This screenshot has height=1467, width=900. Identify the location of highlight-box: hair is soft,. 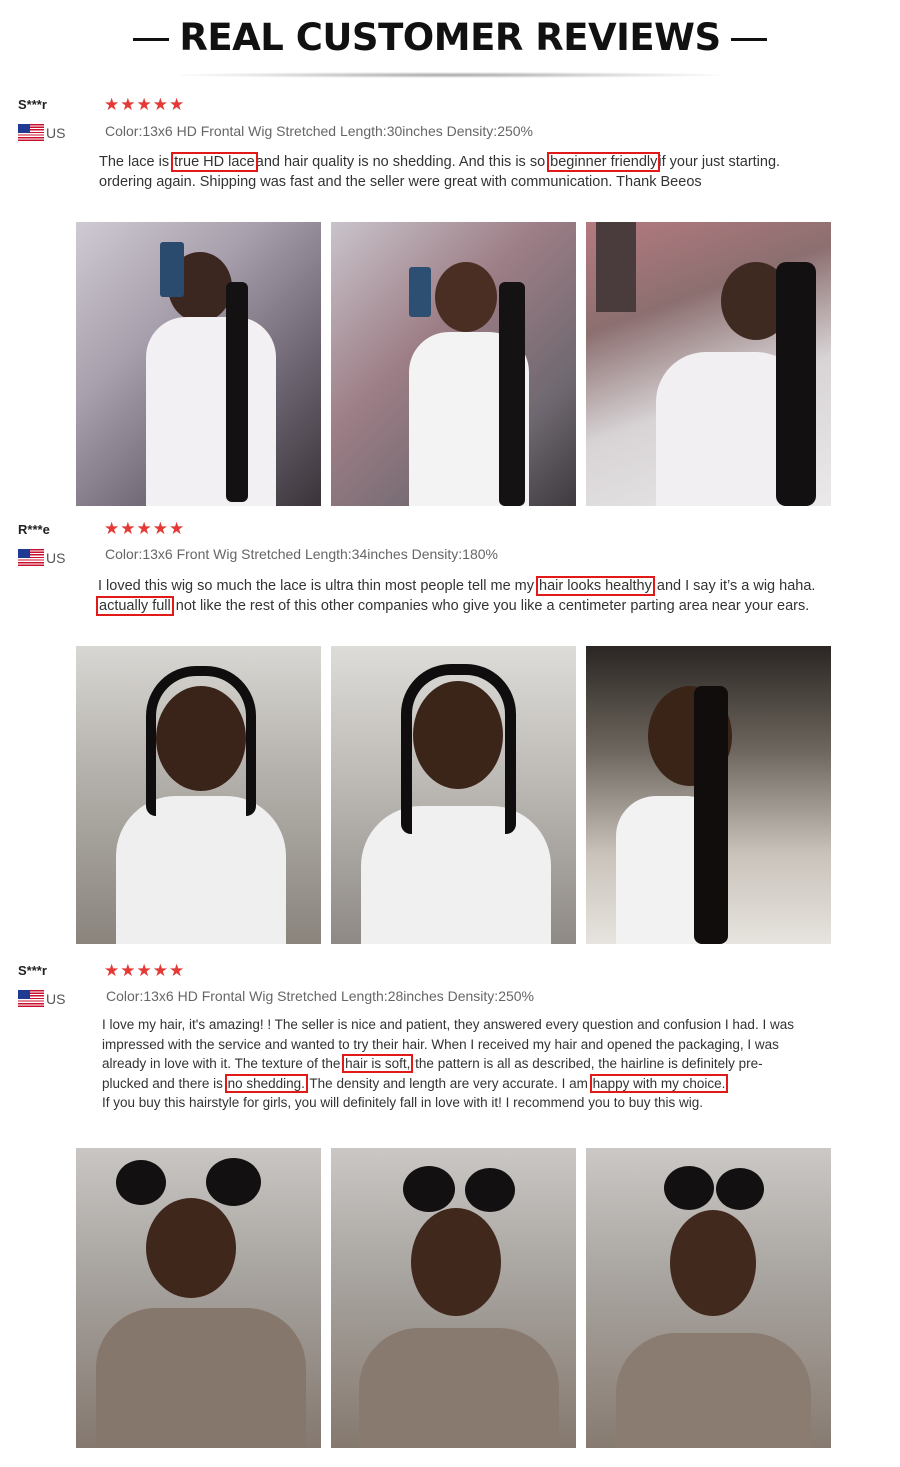
(378, 1063).